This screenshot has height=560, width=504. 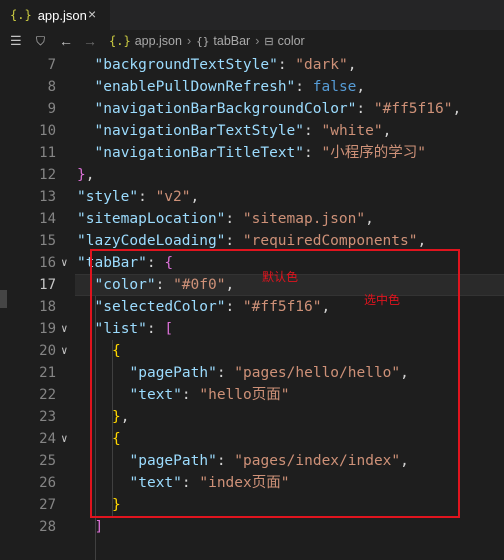 I want to click on breadcrumb-file: app.json, so click(x=158, y=41).